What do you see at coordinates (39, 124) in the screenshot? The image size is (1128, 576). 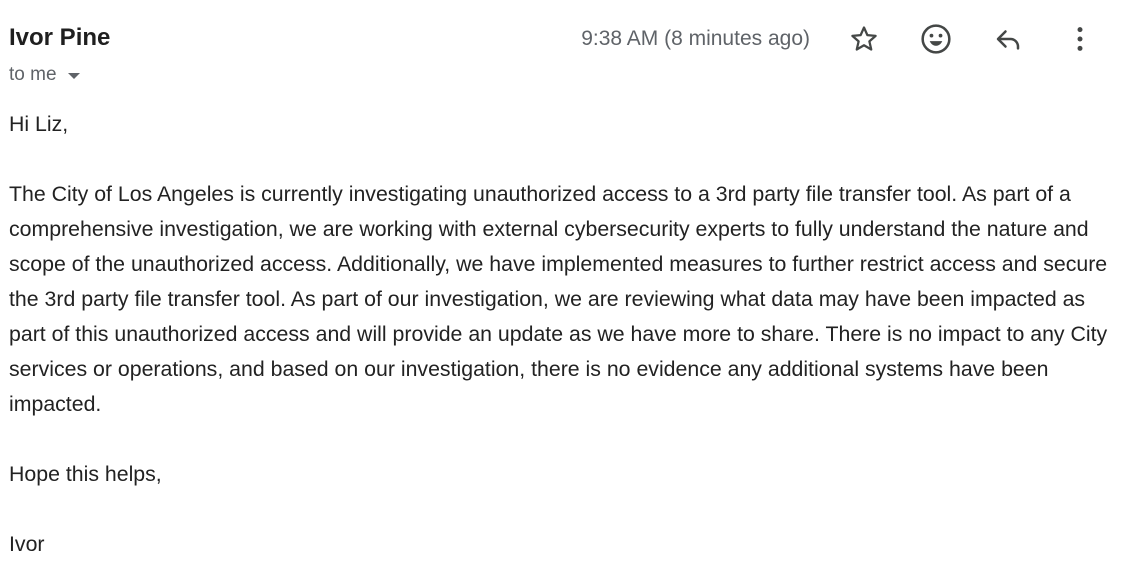 I see `greeting: Hi Liz,` at bounding box center [39, 124].